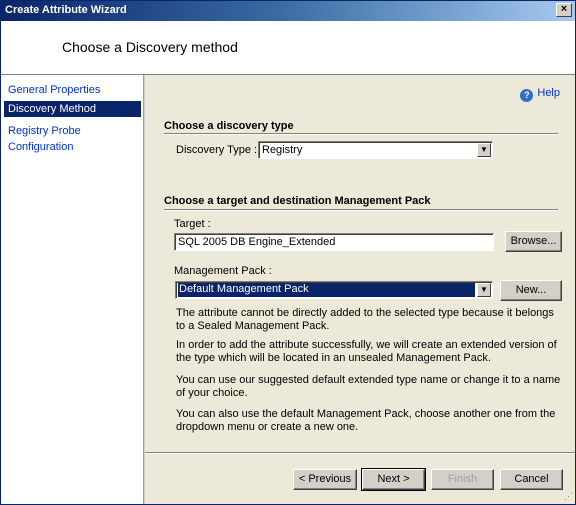 The image size is (576, 505). What do you see at coordinates (568, 496) in the screenshot?
I see `resize-grip-icon: ⋰` at bounding box center [568, 496].